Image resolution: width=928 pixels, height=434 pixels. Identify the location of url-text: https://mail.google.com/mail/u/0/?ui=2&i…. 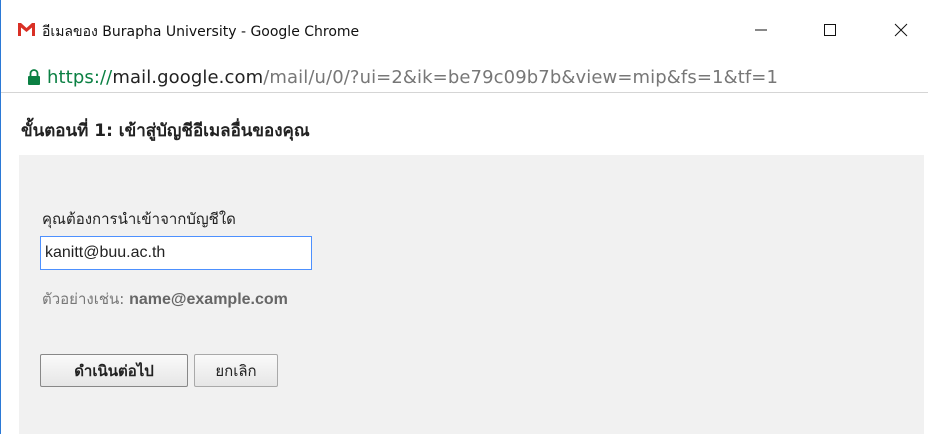
(412, 77).